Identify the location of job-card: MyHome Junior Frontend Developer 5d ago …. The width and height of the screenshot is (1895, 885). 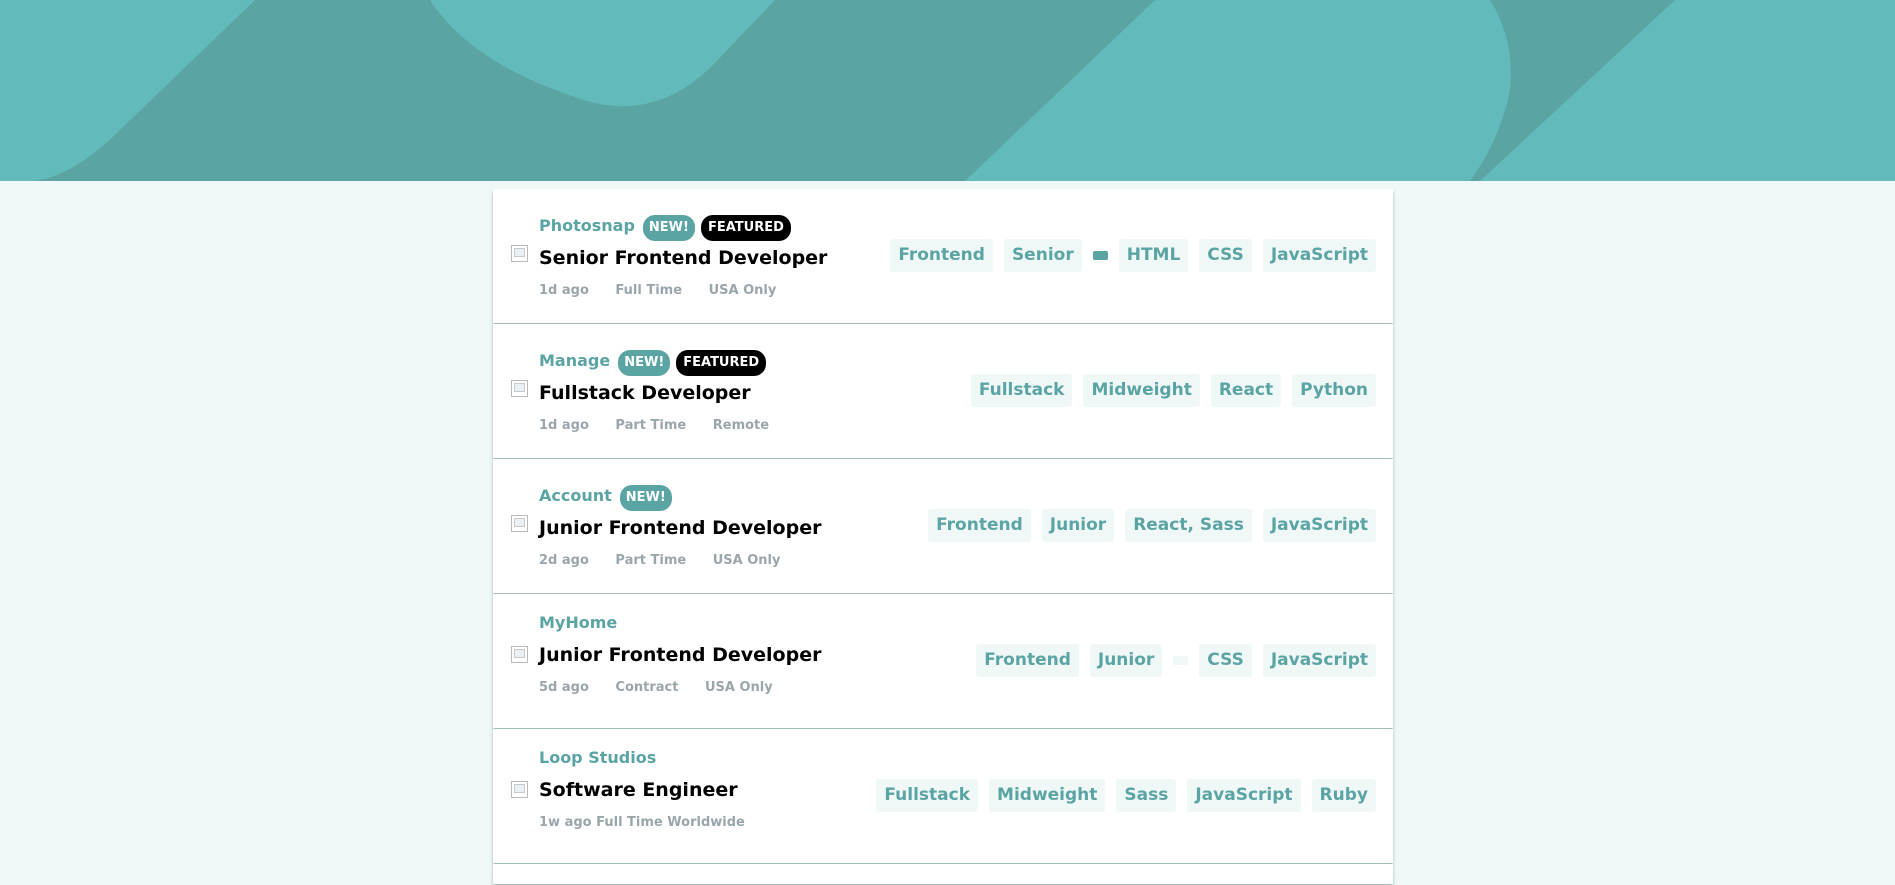
(943, 661).